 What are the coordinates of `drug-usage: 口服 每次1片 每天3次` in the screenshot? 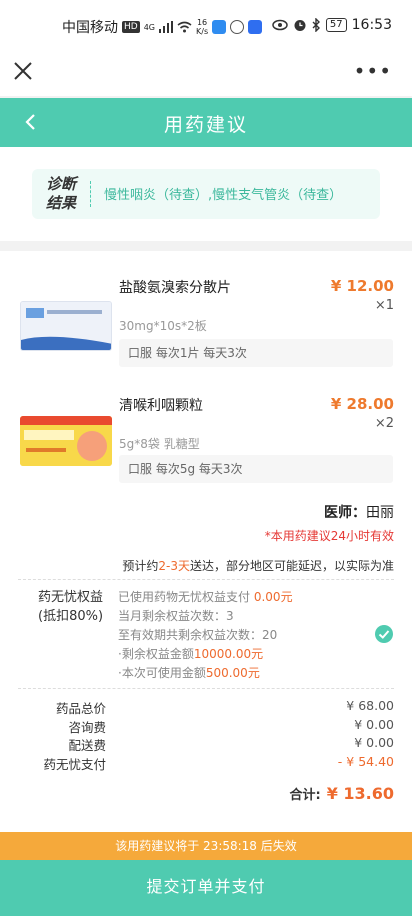 It's located at (256, 353).